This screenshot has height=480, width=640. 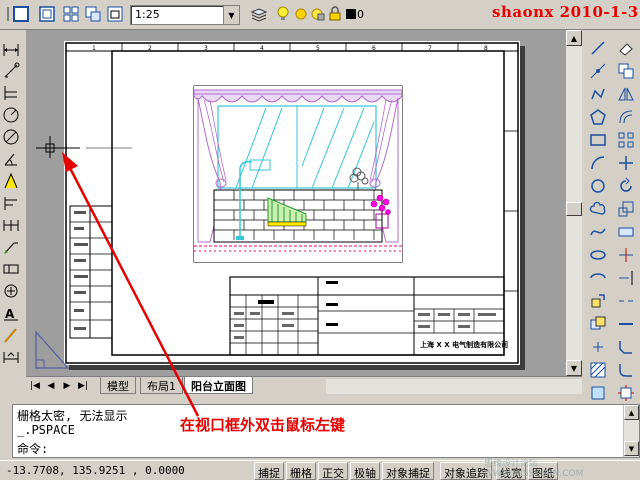 I want to click on copy-icon, so click(x=626, y=70).